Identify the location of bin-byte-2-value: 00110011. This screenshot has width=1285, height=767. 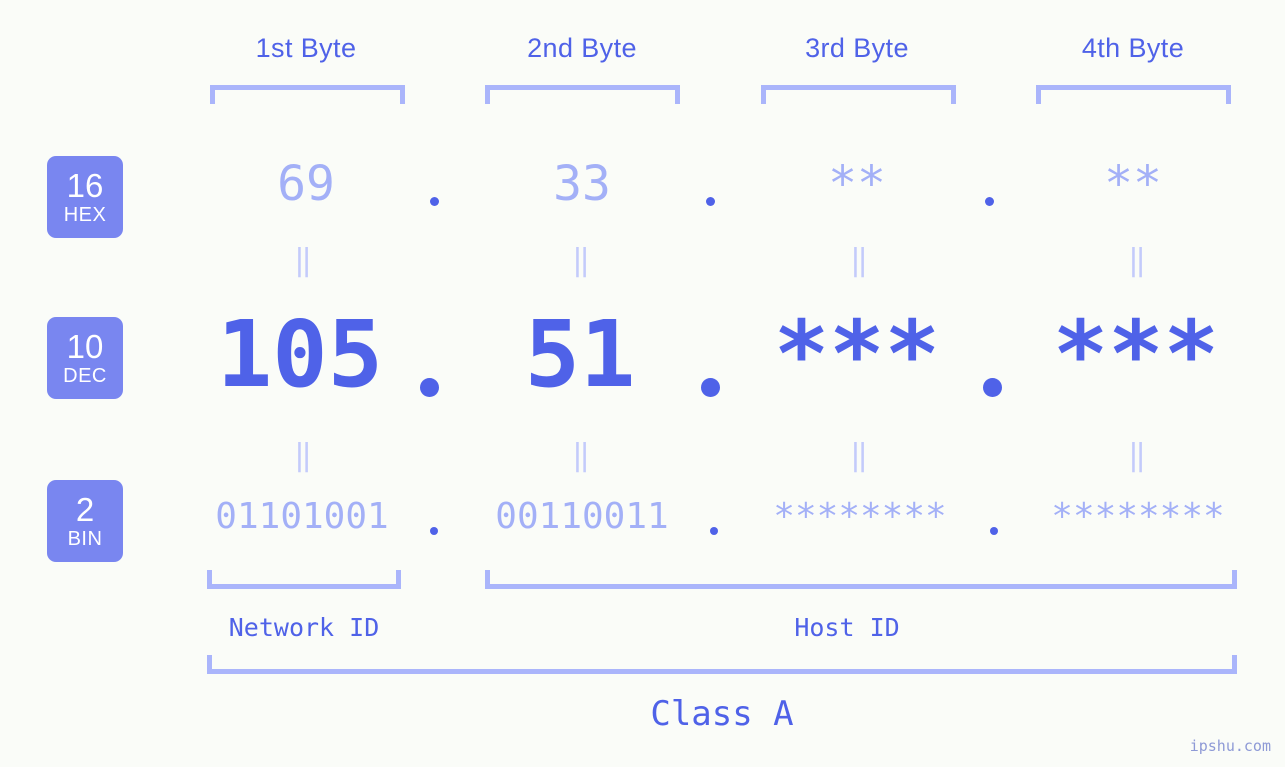
(582, 516).